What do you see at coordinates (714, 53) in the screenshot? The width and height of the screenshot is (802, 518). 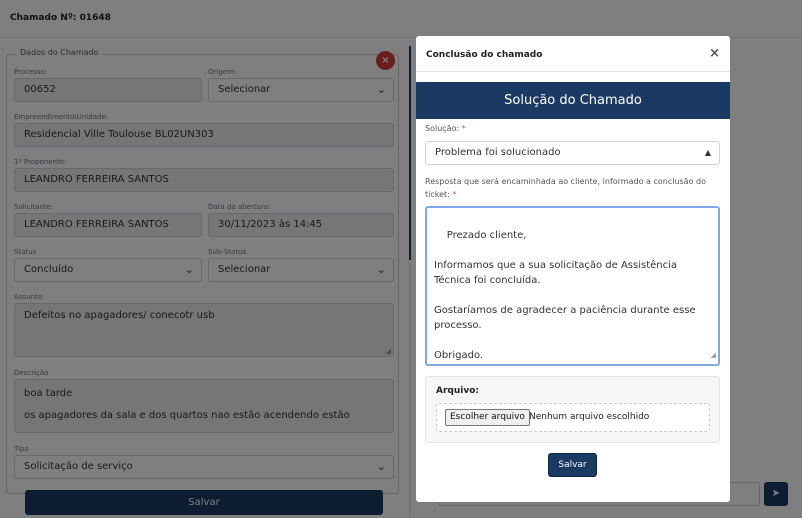 I see `close-icon: ×` at bounding box center [714, 53].